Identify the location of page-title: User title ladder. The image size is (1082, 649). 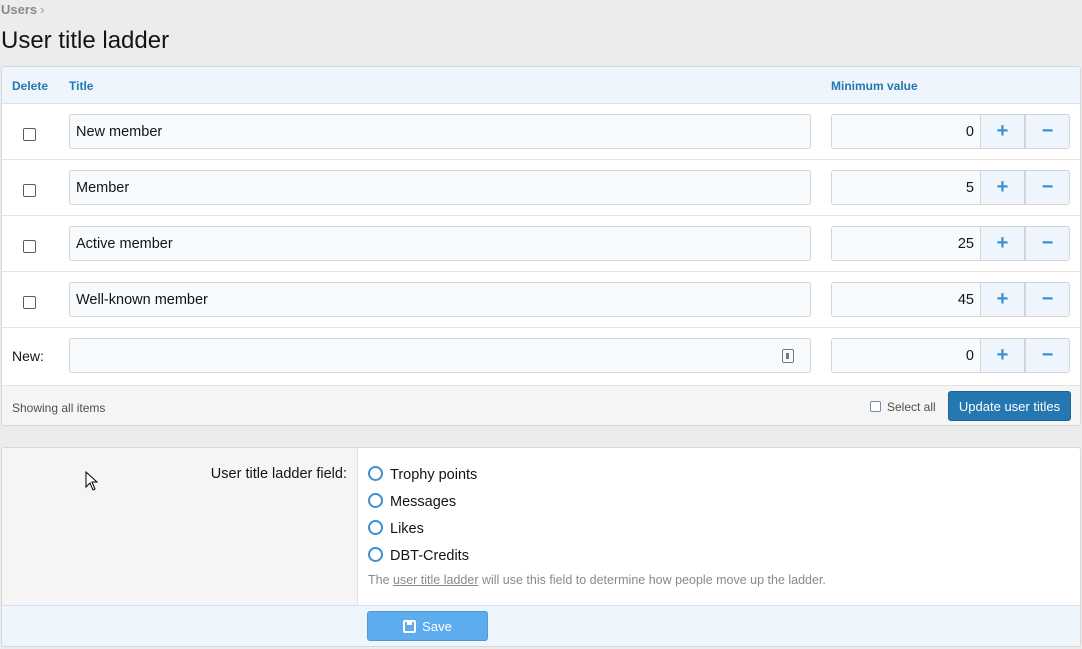
(85, 40).